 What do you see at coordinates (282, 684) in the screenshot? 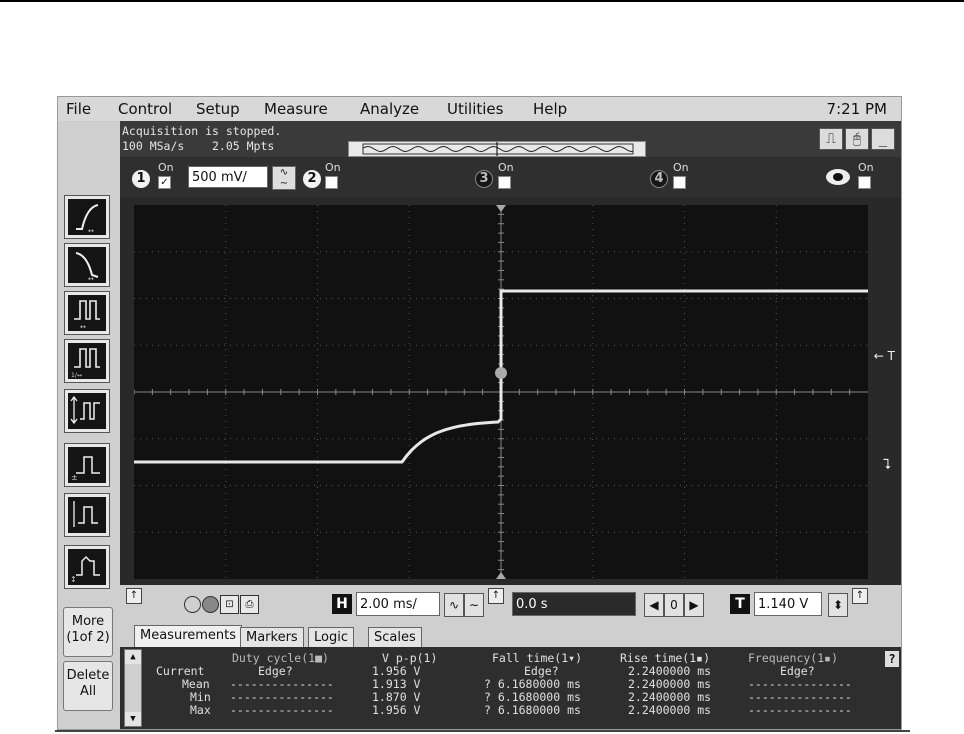
I see `duty-cycle-mean: ---------------` at bounding box center [282, 684].